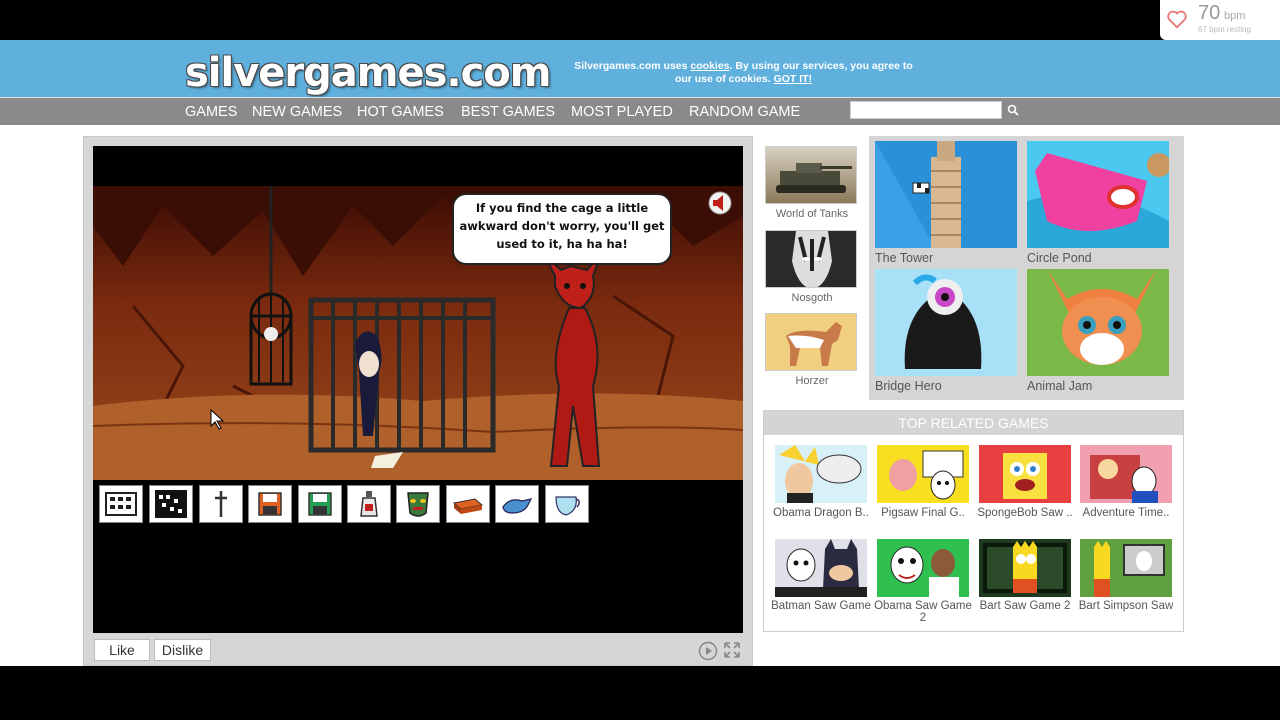 The width and height of the screenshot is (1280, 720). I want to click on featured-label-1: The Tower, so click(904, 258).